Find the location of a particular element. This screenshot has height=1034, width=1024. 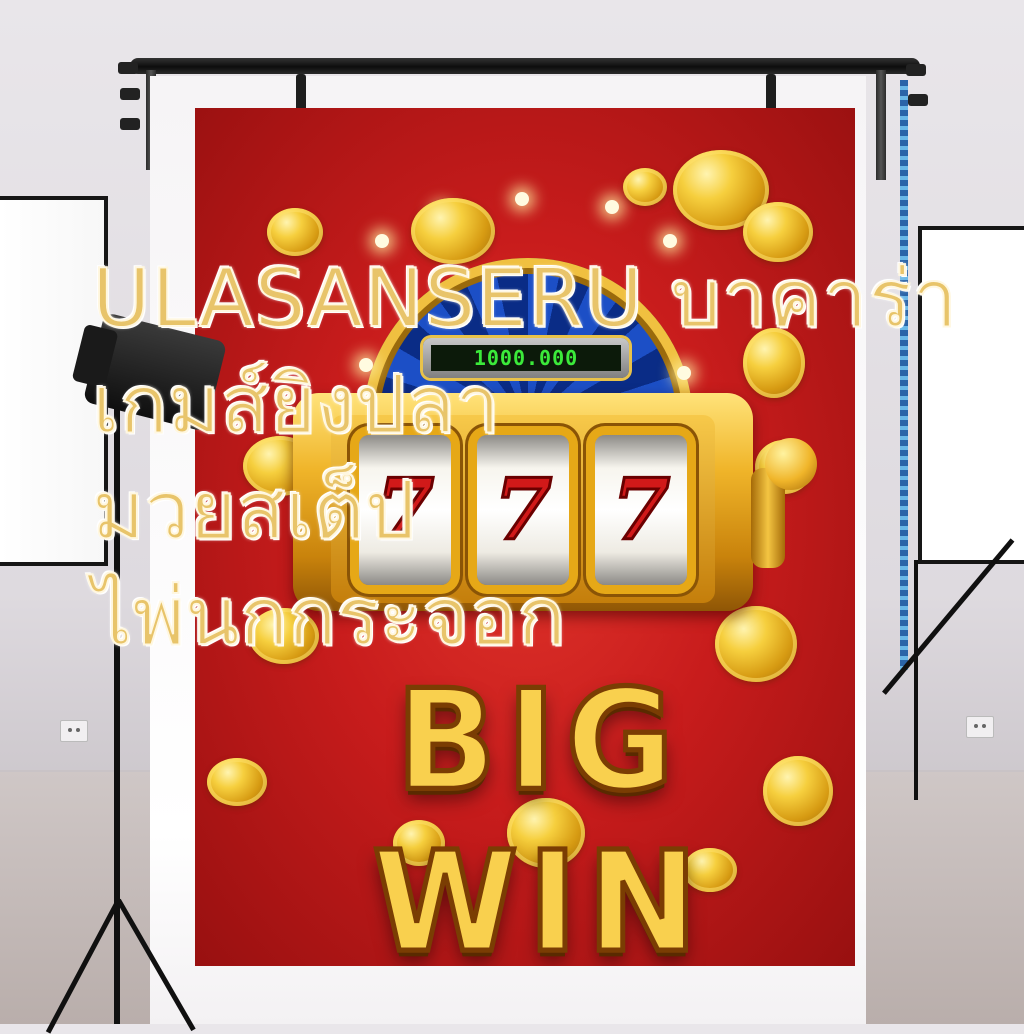

backdrop-rail is located at coordinates (525, 66).